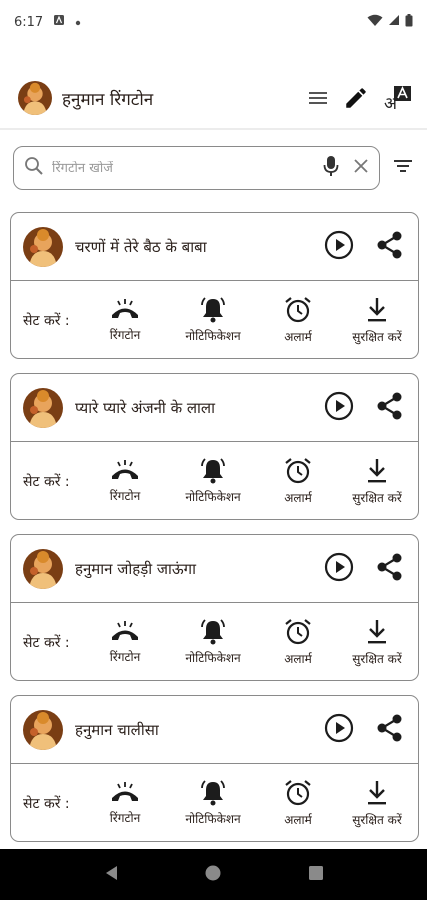 The width and height of the screenshot is (427, 900). Describe the element at coordinates (59, 22) in the screenshot. I see `a-icon` at that location.